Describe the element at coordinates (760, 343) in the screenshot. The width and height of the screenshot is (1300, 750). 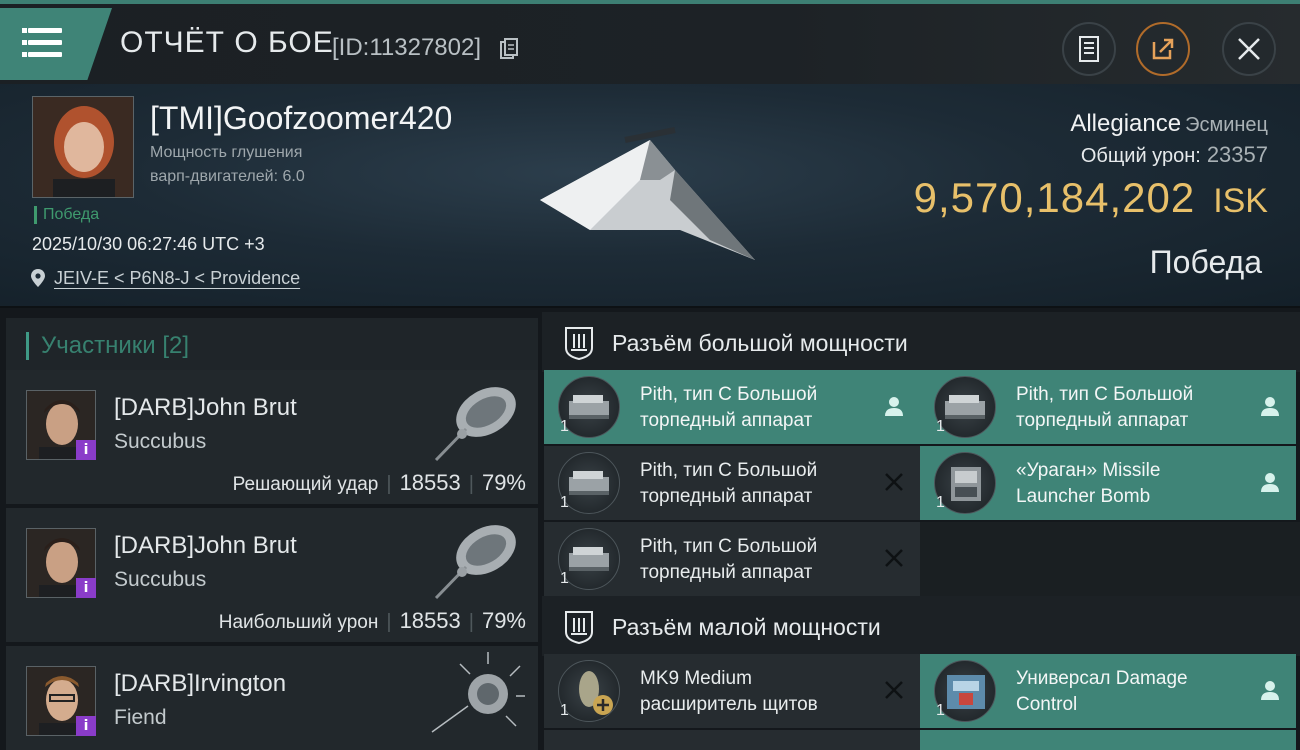
I see `high-slot-label: Разъём большой мощности` at that location.